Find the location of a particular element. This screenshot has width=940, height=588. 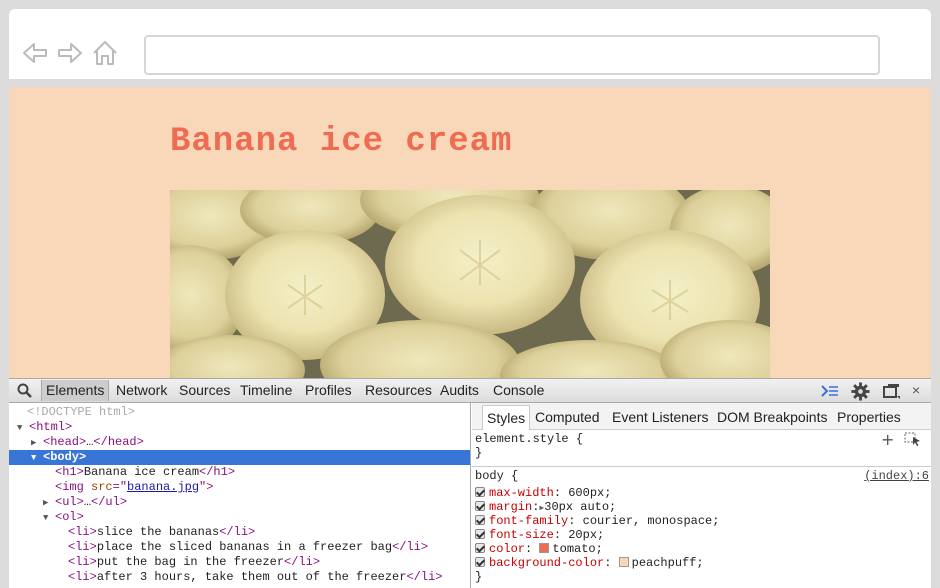

property-name: background-color is located at coordinates (546, 563).